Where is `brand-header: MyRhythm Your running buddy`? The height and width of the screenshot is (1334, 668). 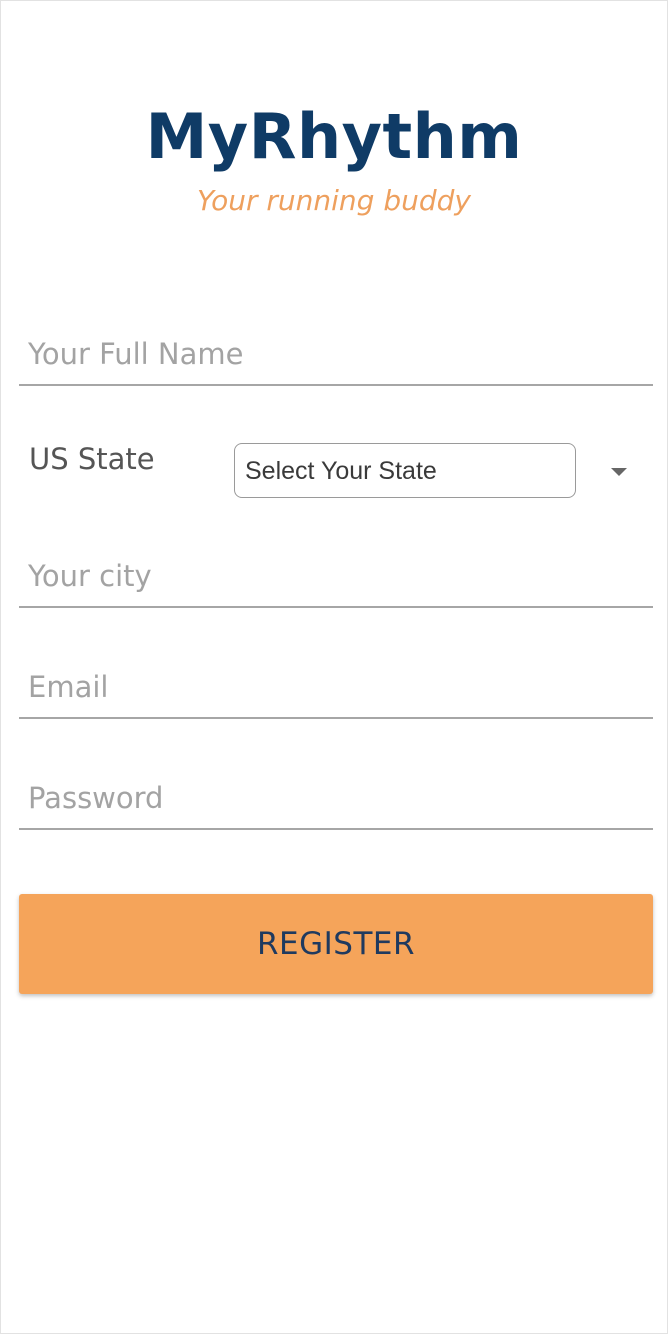 brand-header: MyRhythm Your running buddy is located at coordinates (334, 159).